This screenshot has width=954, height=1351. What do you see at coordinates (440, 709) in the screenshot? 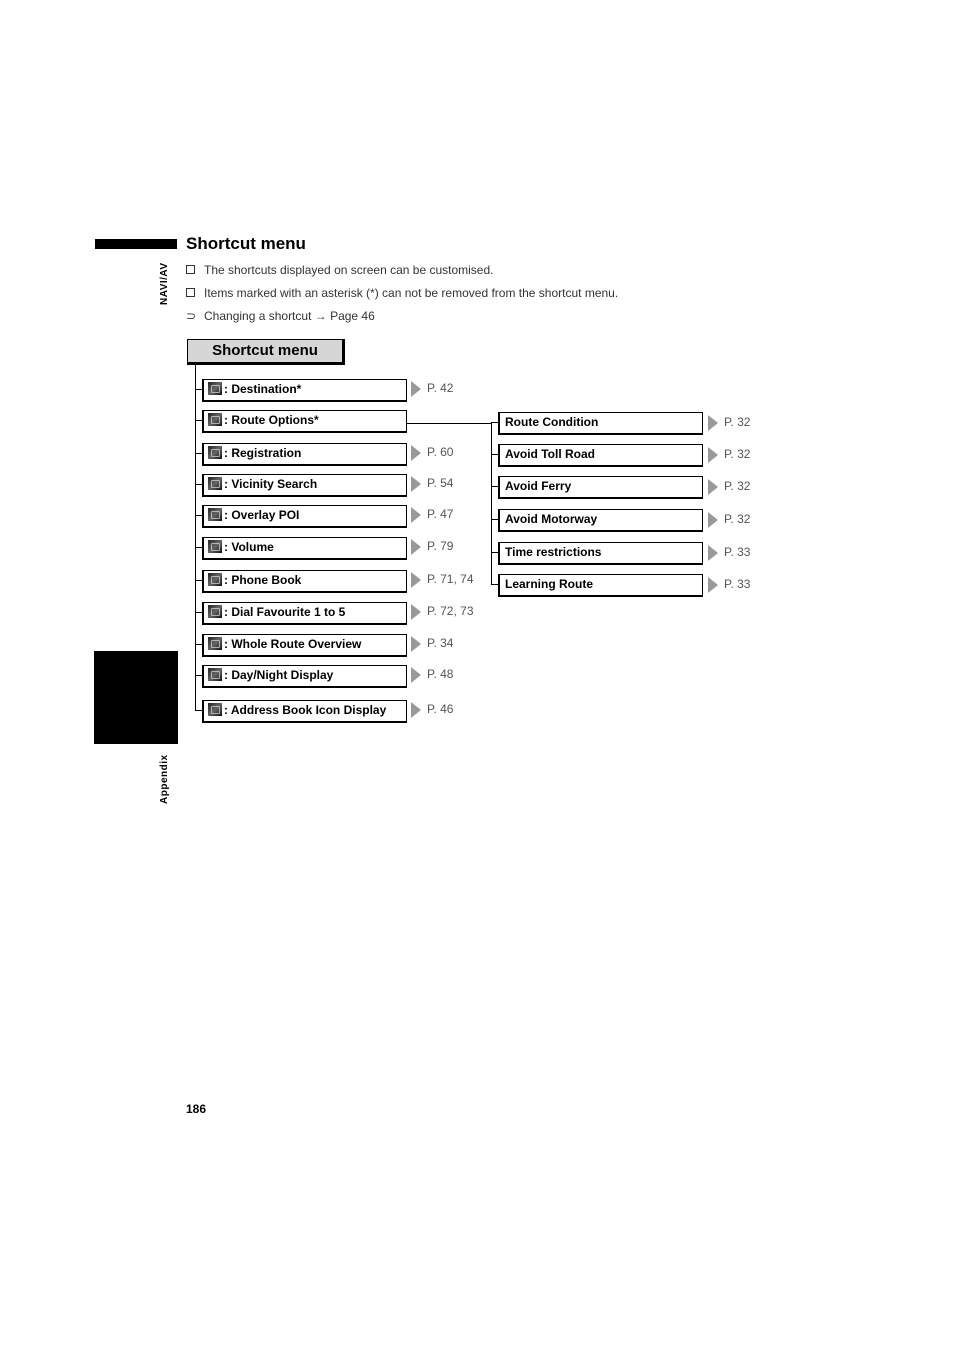
I see `page-reference-text: P. 46` at bounding box center [440, 709].